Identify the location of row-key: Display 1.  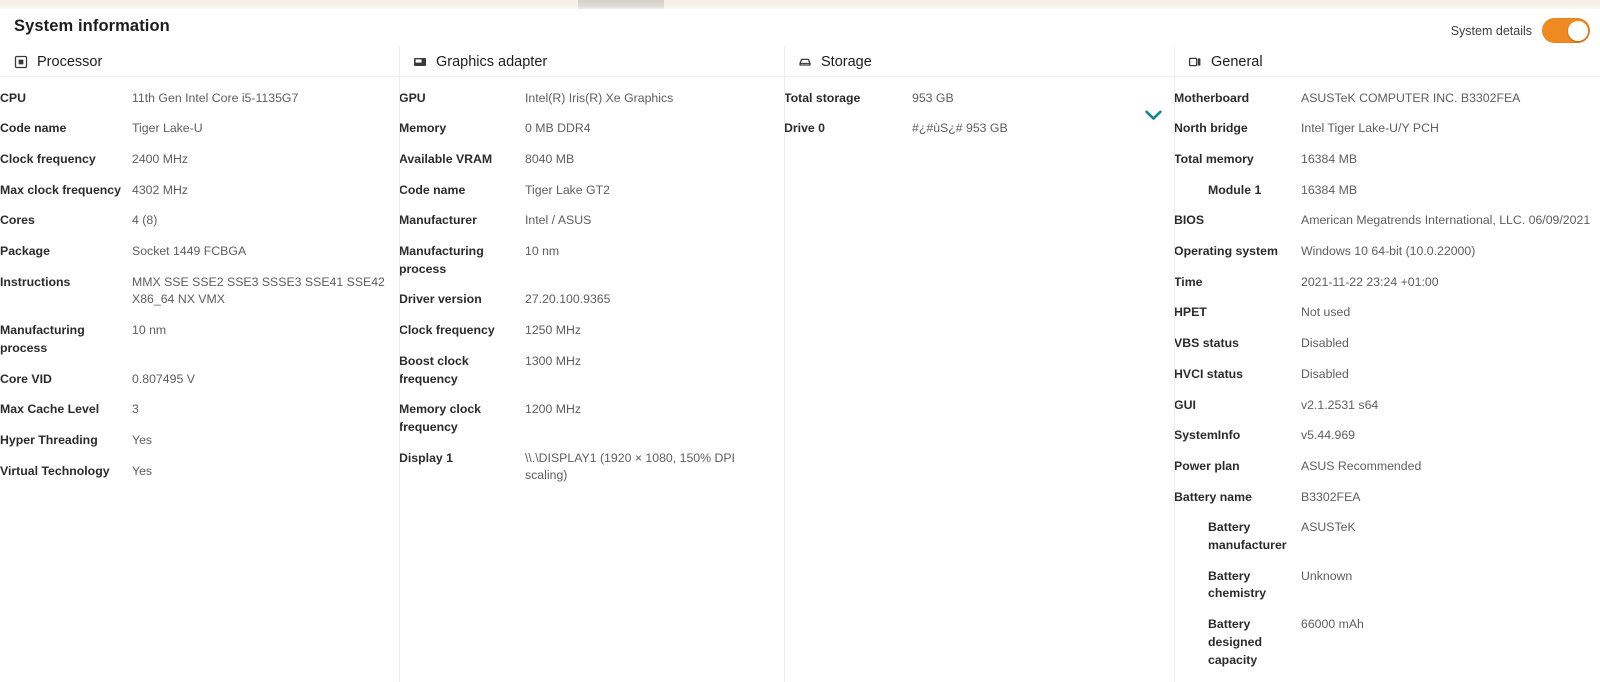
(426, 457).